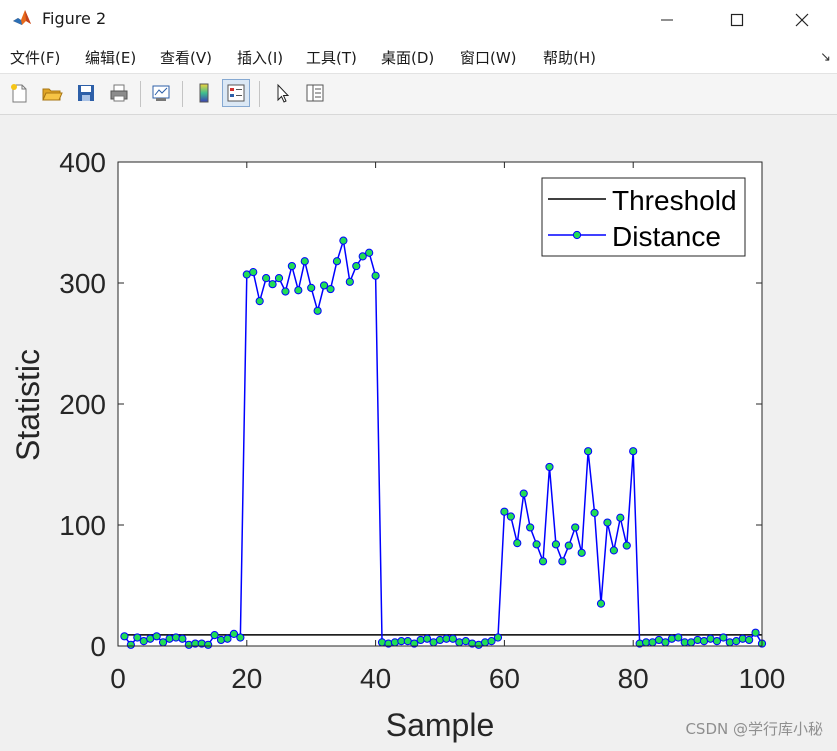  What do you see at coordinates (488, 57) in the screenshot?
I see `menu-window: 窗口(W)` at bounding box center [488, 57].